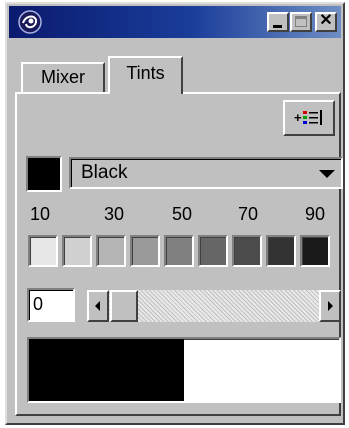  What do you see at coordinates (182, 214) in the screenshot?
I see `tint-label-50: 50` at bounding box center [182, 214].